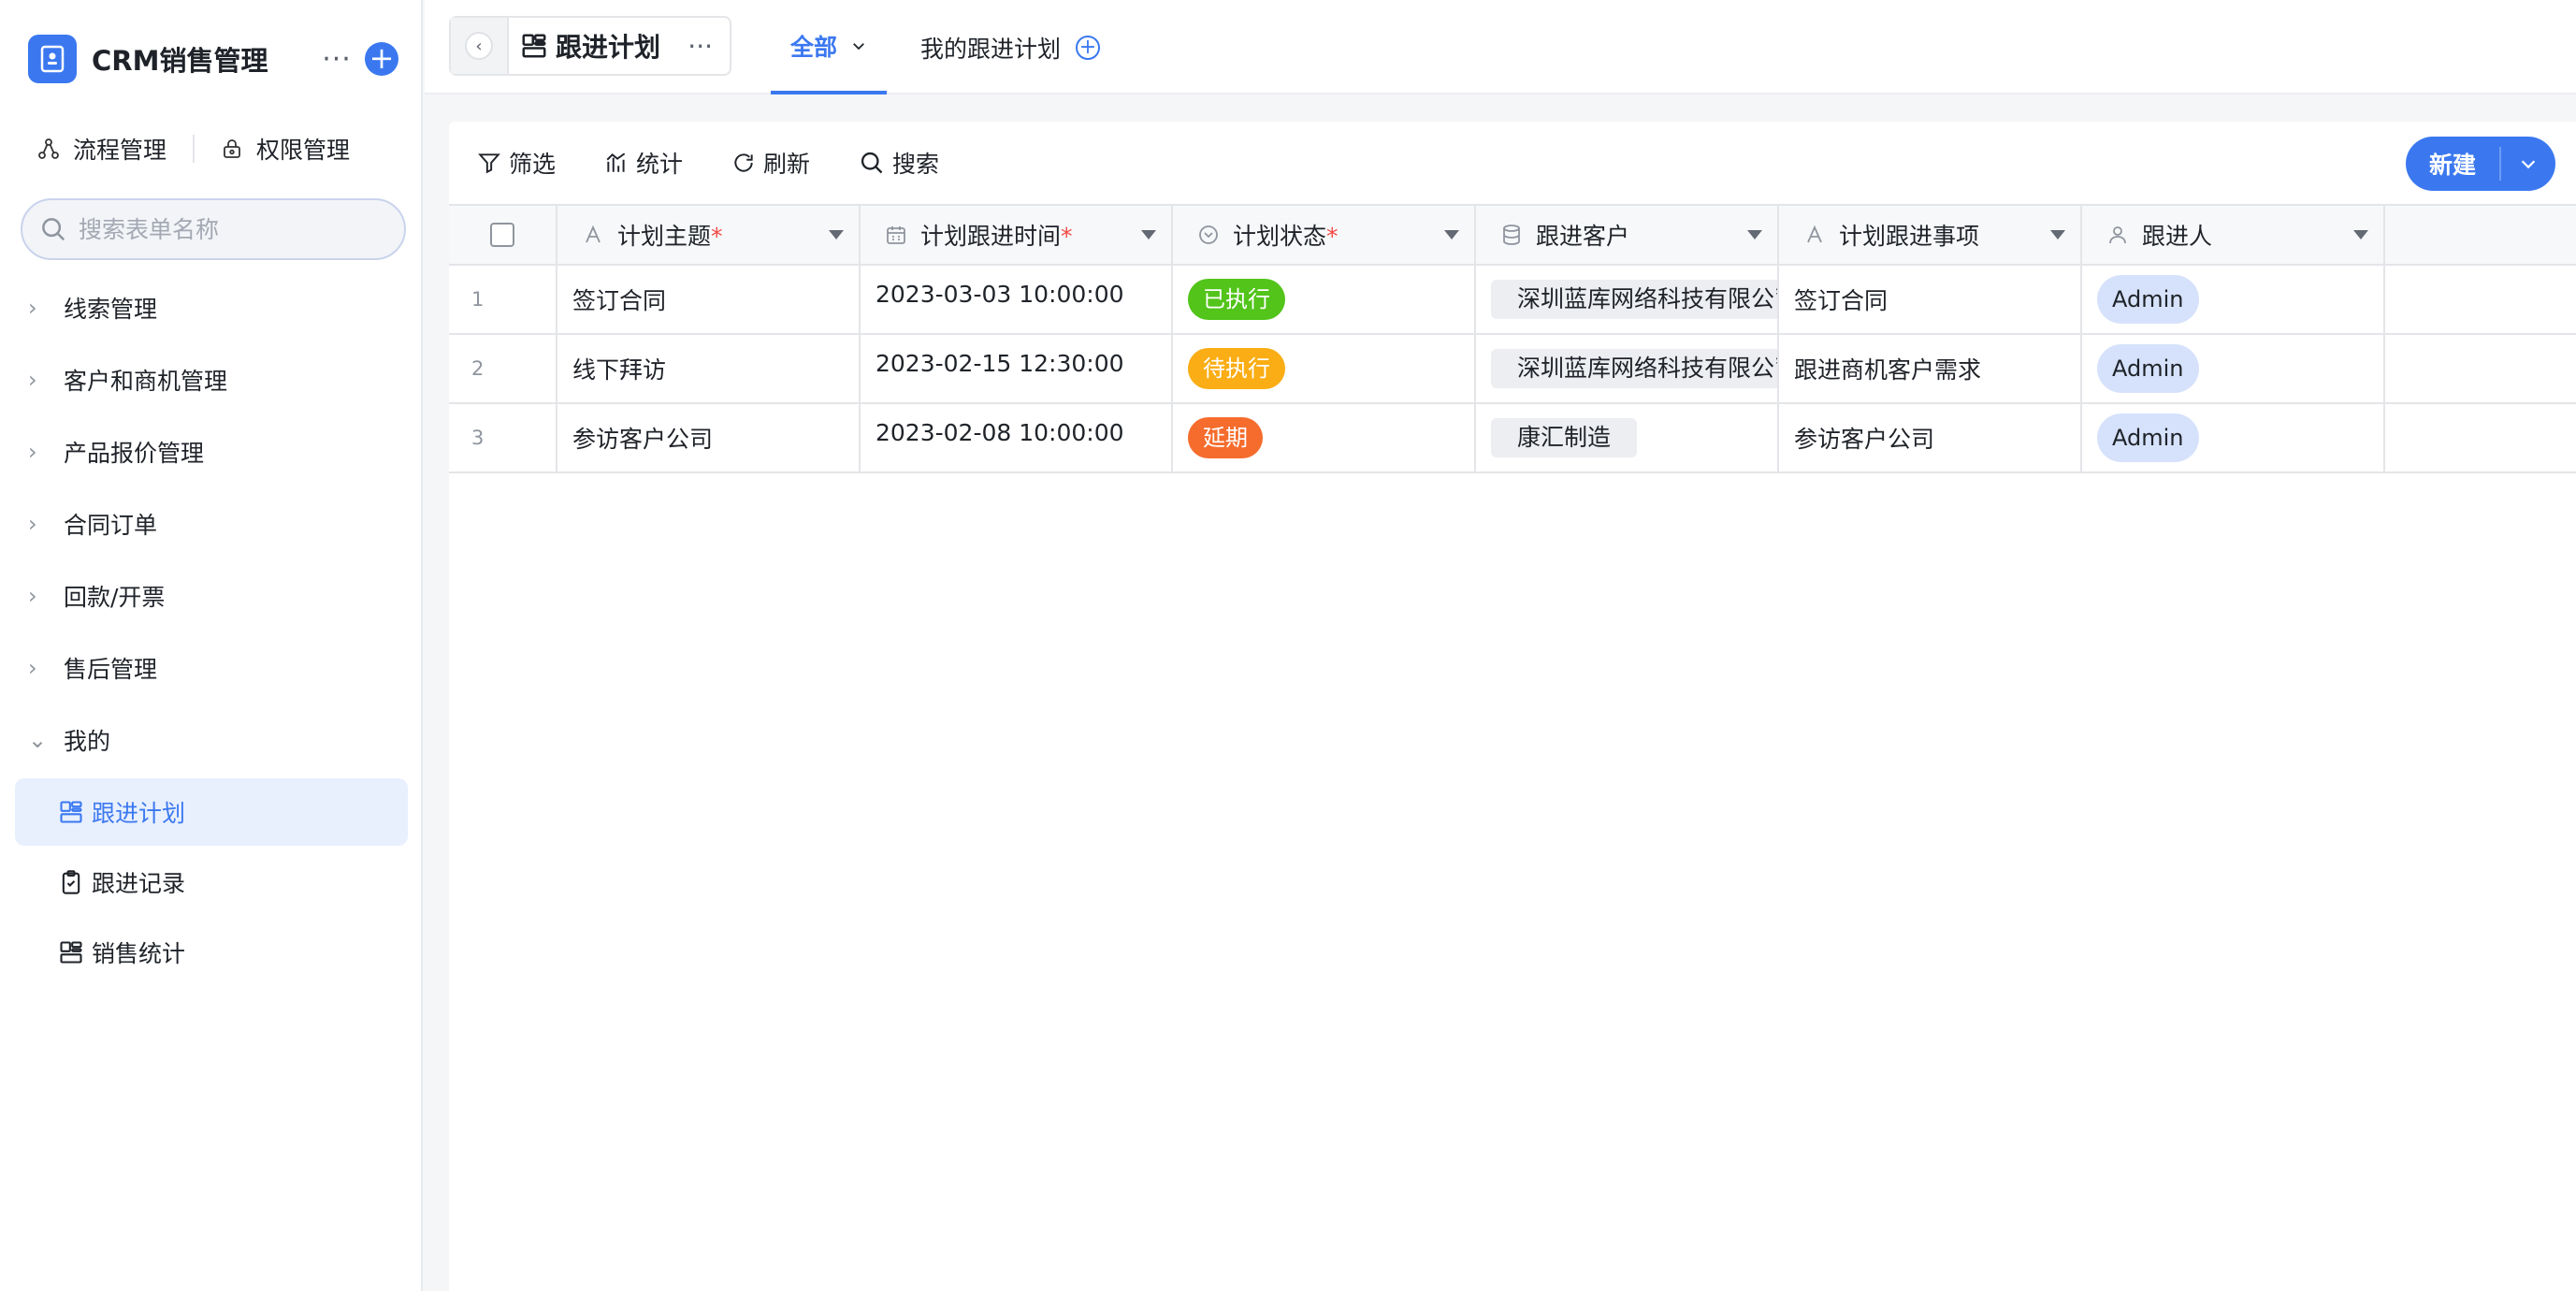 This screenshot has width=2576, height=1291. I want to click on sidebar-item-label: 售后管理, so click(111, 669).